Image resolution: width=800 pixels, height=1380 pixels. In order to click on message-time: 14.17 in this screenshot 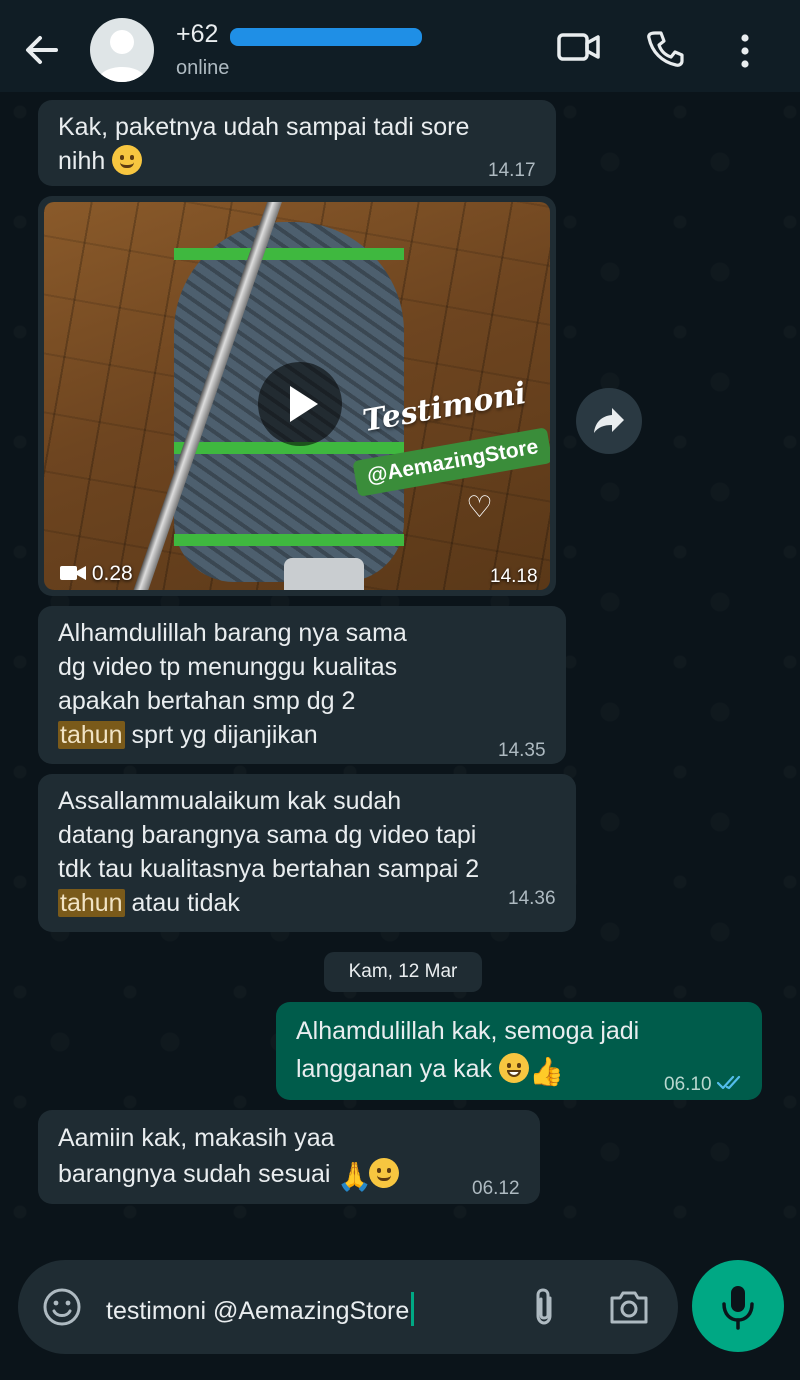, I will do `click(512, 170)`.